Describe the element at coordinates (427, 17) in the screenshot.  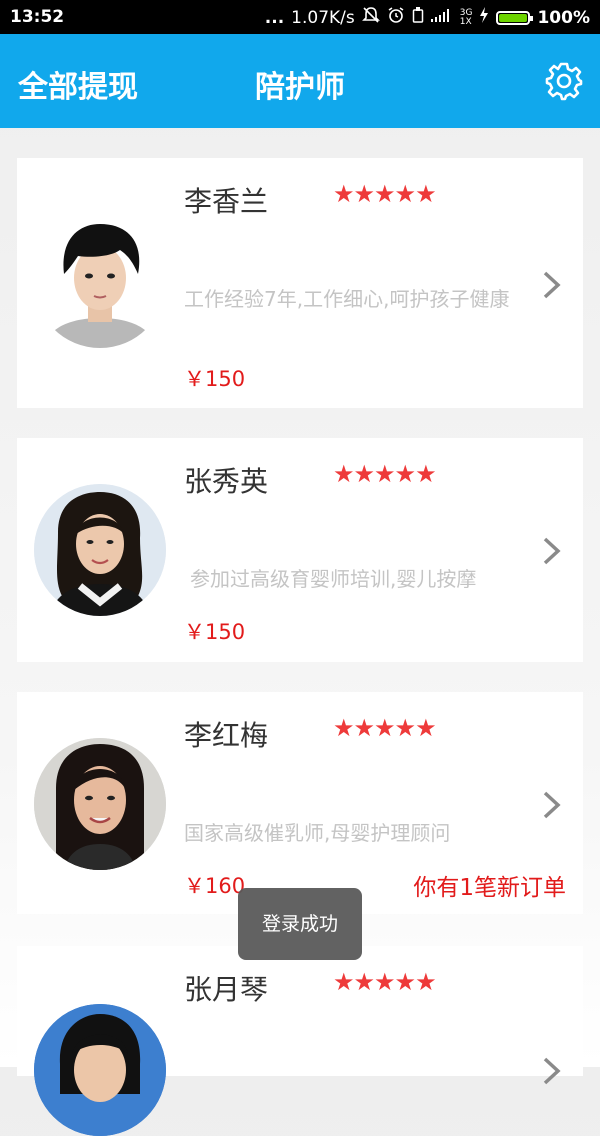
I see `status-indicators: ... 1.07K/s 3G 1X 100%` at that location.